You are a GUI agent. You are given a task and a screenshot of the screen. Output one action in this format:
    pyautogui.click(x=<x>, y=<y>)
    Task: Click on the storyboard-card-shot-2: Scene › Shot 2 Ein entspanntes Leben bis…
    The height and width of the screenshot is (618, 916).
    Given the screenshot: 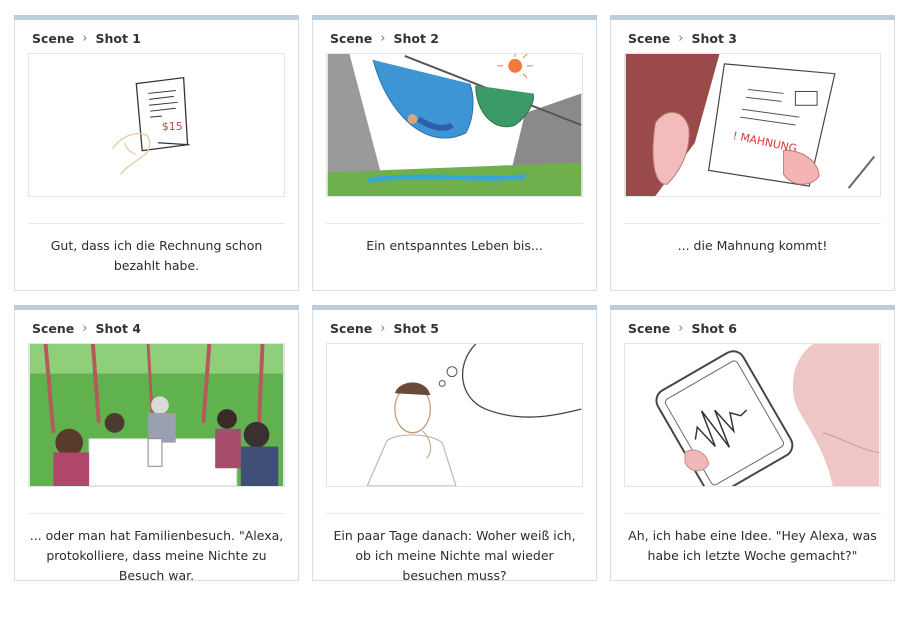 What is the action you would take?
    pyautogui.click(x=454, y=153)
    